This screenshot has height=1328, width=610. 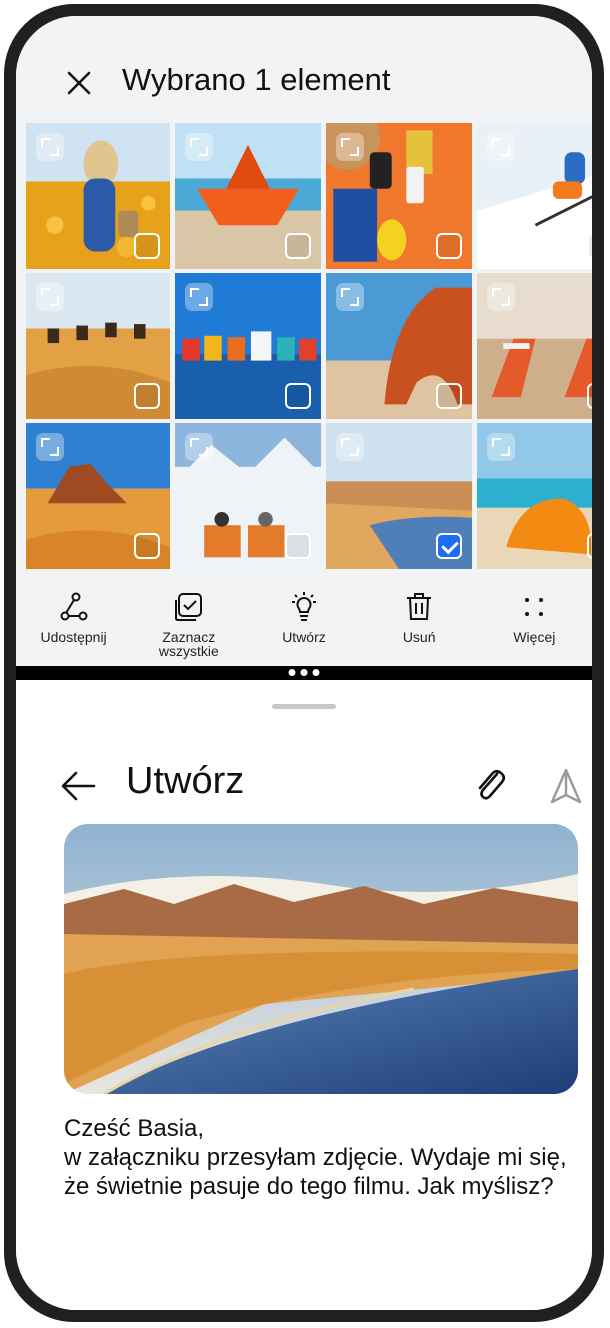 What do you see at coordinates (449, 546) in the screenshot?
I see `select-checkbox-checked` at bounding box center [449, 546].